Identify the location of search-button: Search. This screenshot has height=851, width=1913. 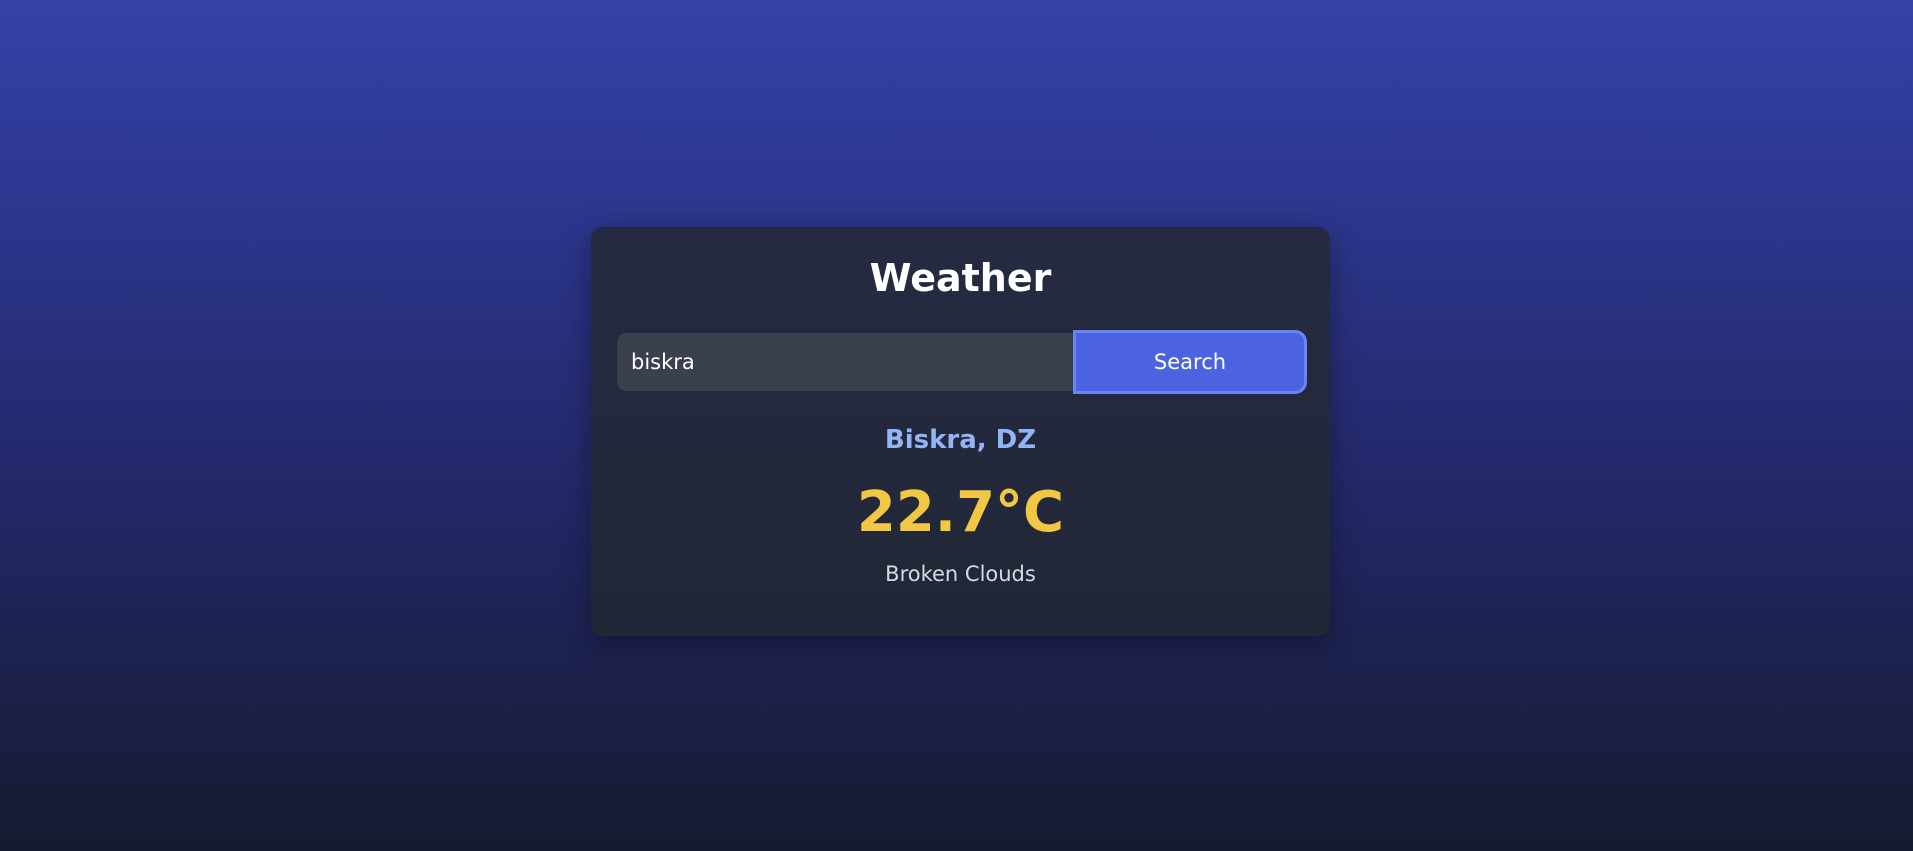
(1190, 362).